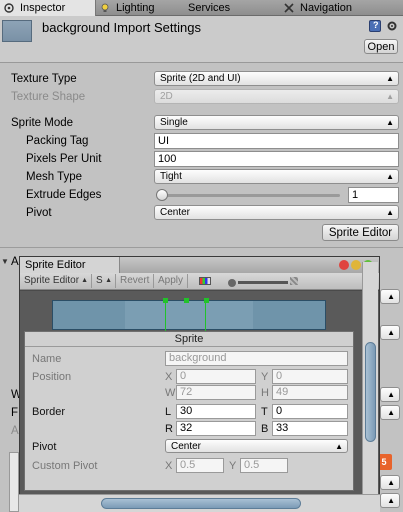  What do you see at coordinates (356, 265) in the screenshot?
I see `minimize-window-icon` at bounding box center [356, 265].